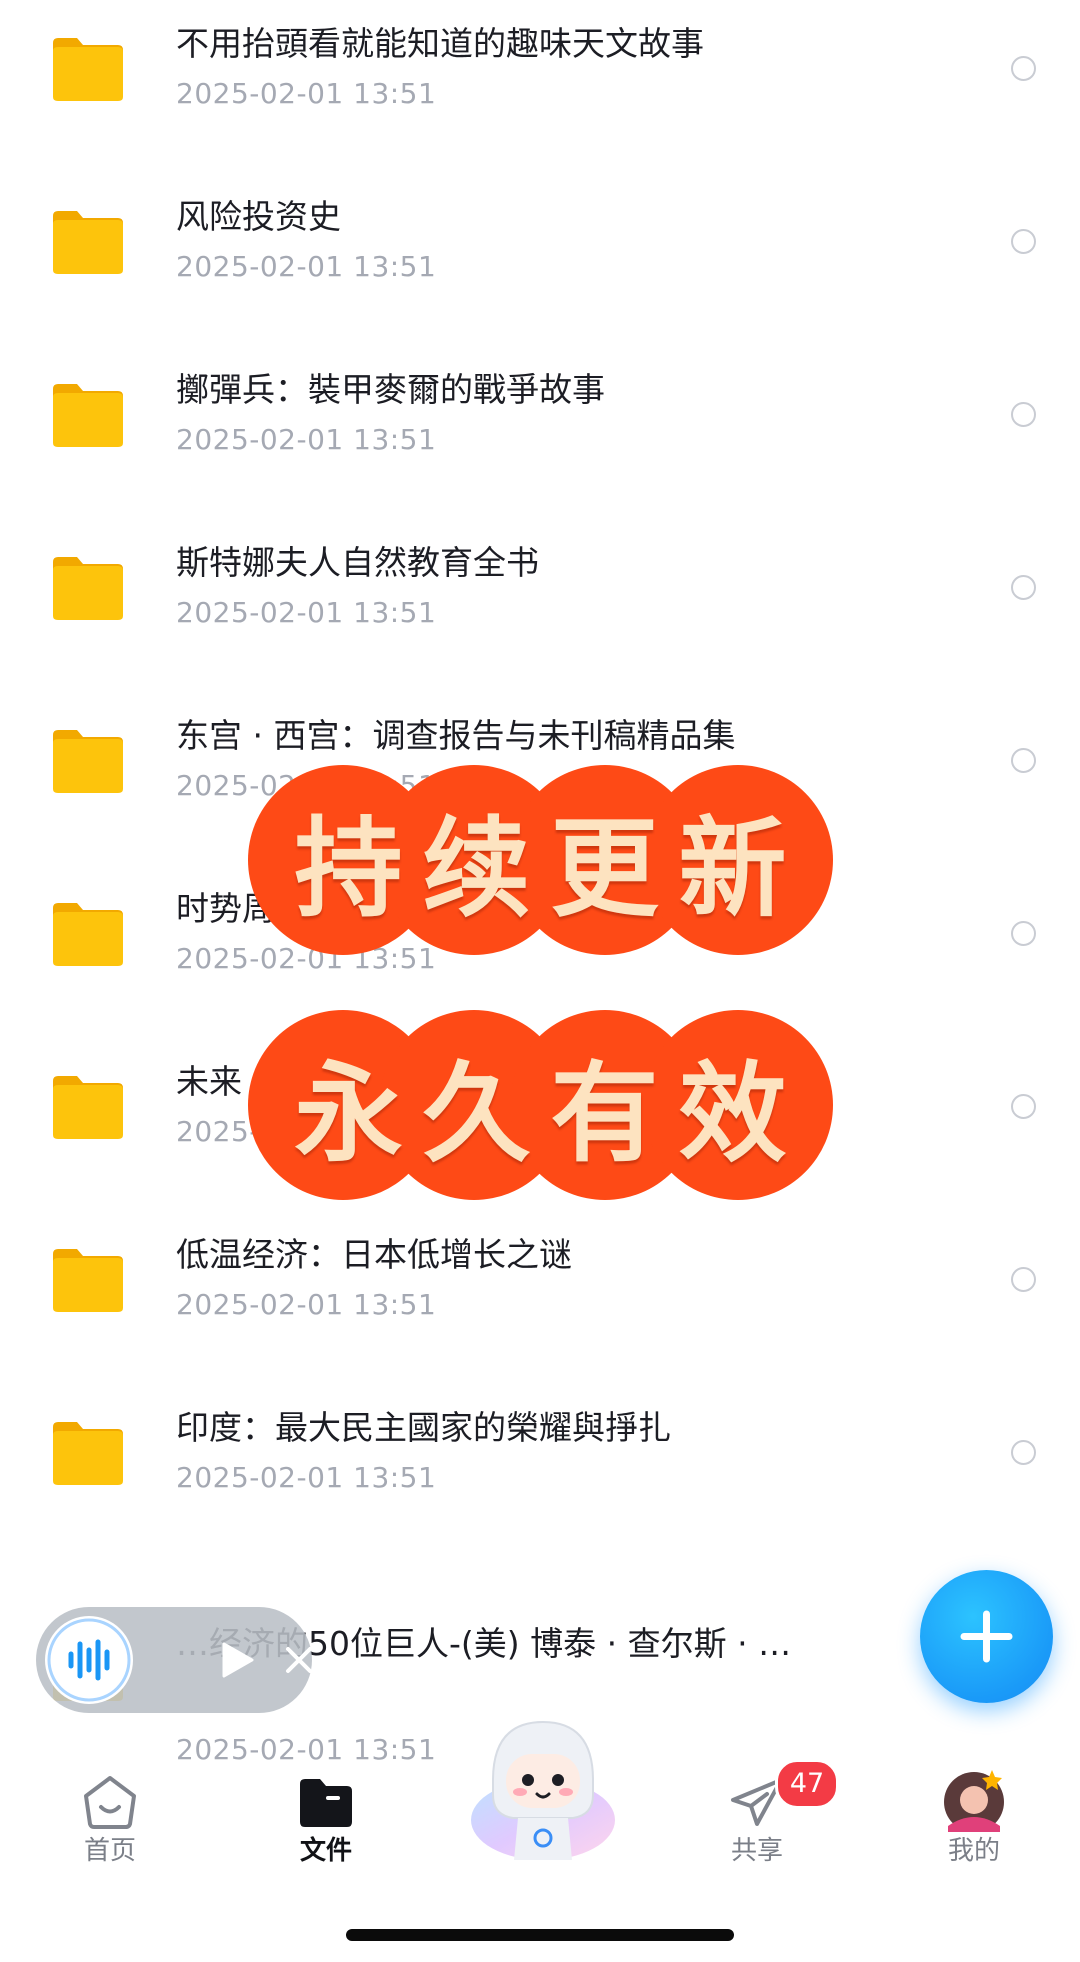 The width and height of the screenshot is (1080, 1962). What do you see at coordinates (174, 1660) in the screenshot?
I see `audio-player-widget` at bounding box center [174, 1660].